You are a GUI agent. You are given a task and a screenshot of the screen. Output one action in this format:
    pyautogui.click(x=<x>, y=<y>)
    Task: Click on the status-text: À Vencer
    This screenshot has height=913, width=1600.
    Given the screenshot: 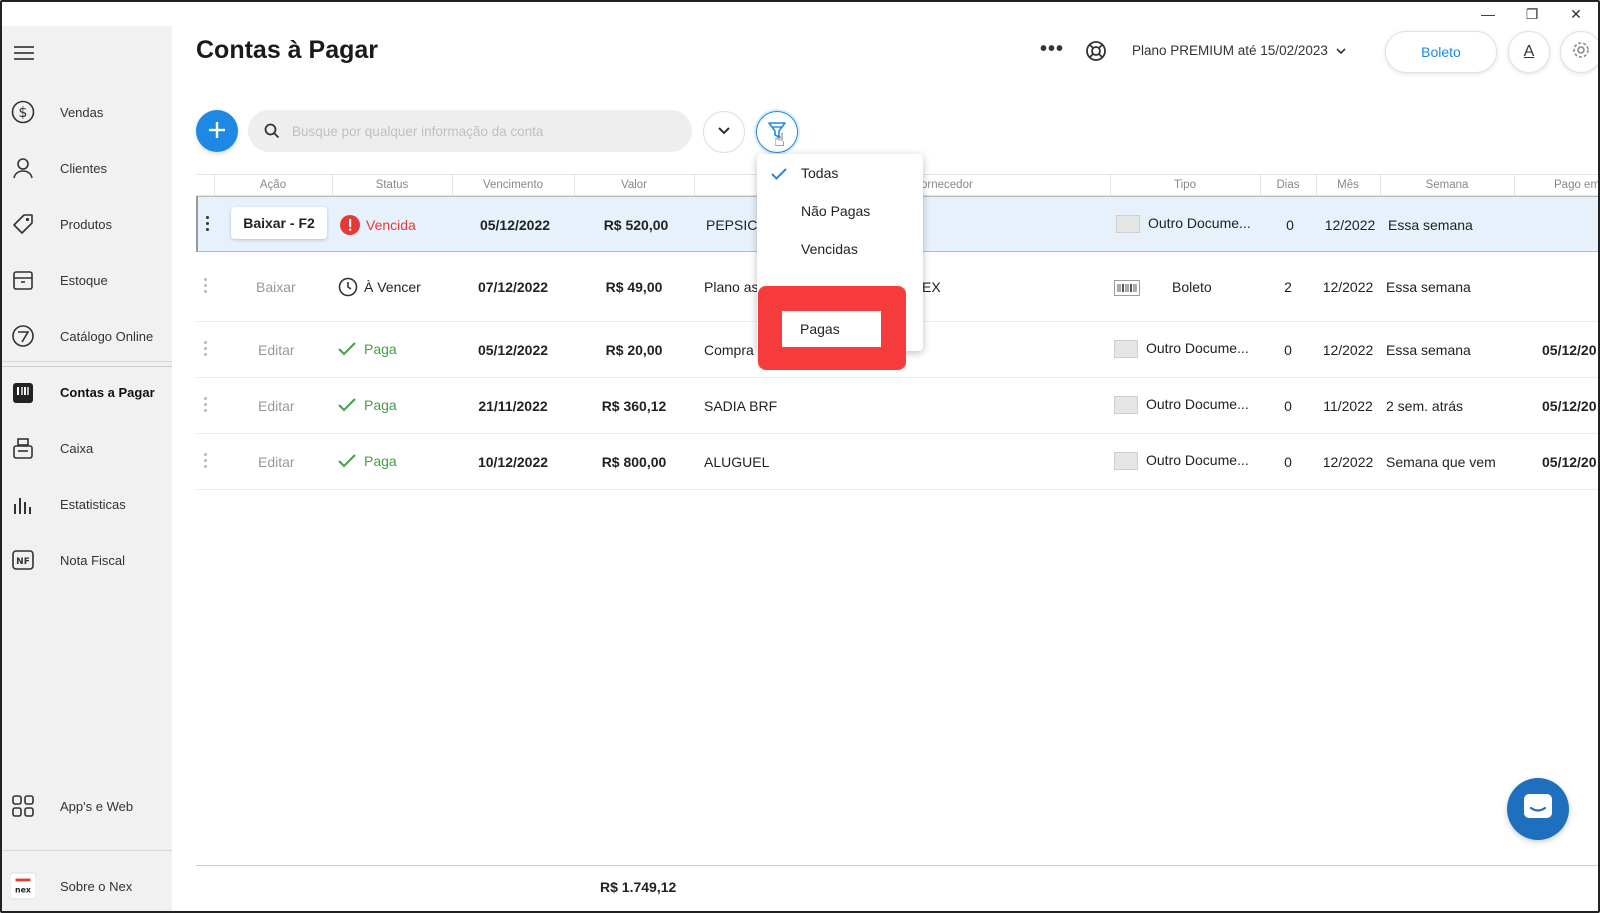 What is the action you would take?
    pyautogui.click(x=392, y=287)
    